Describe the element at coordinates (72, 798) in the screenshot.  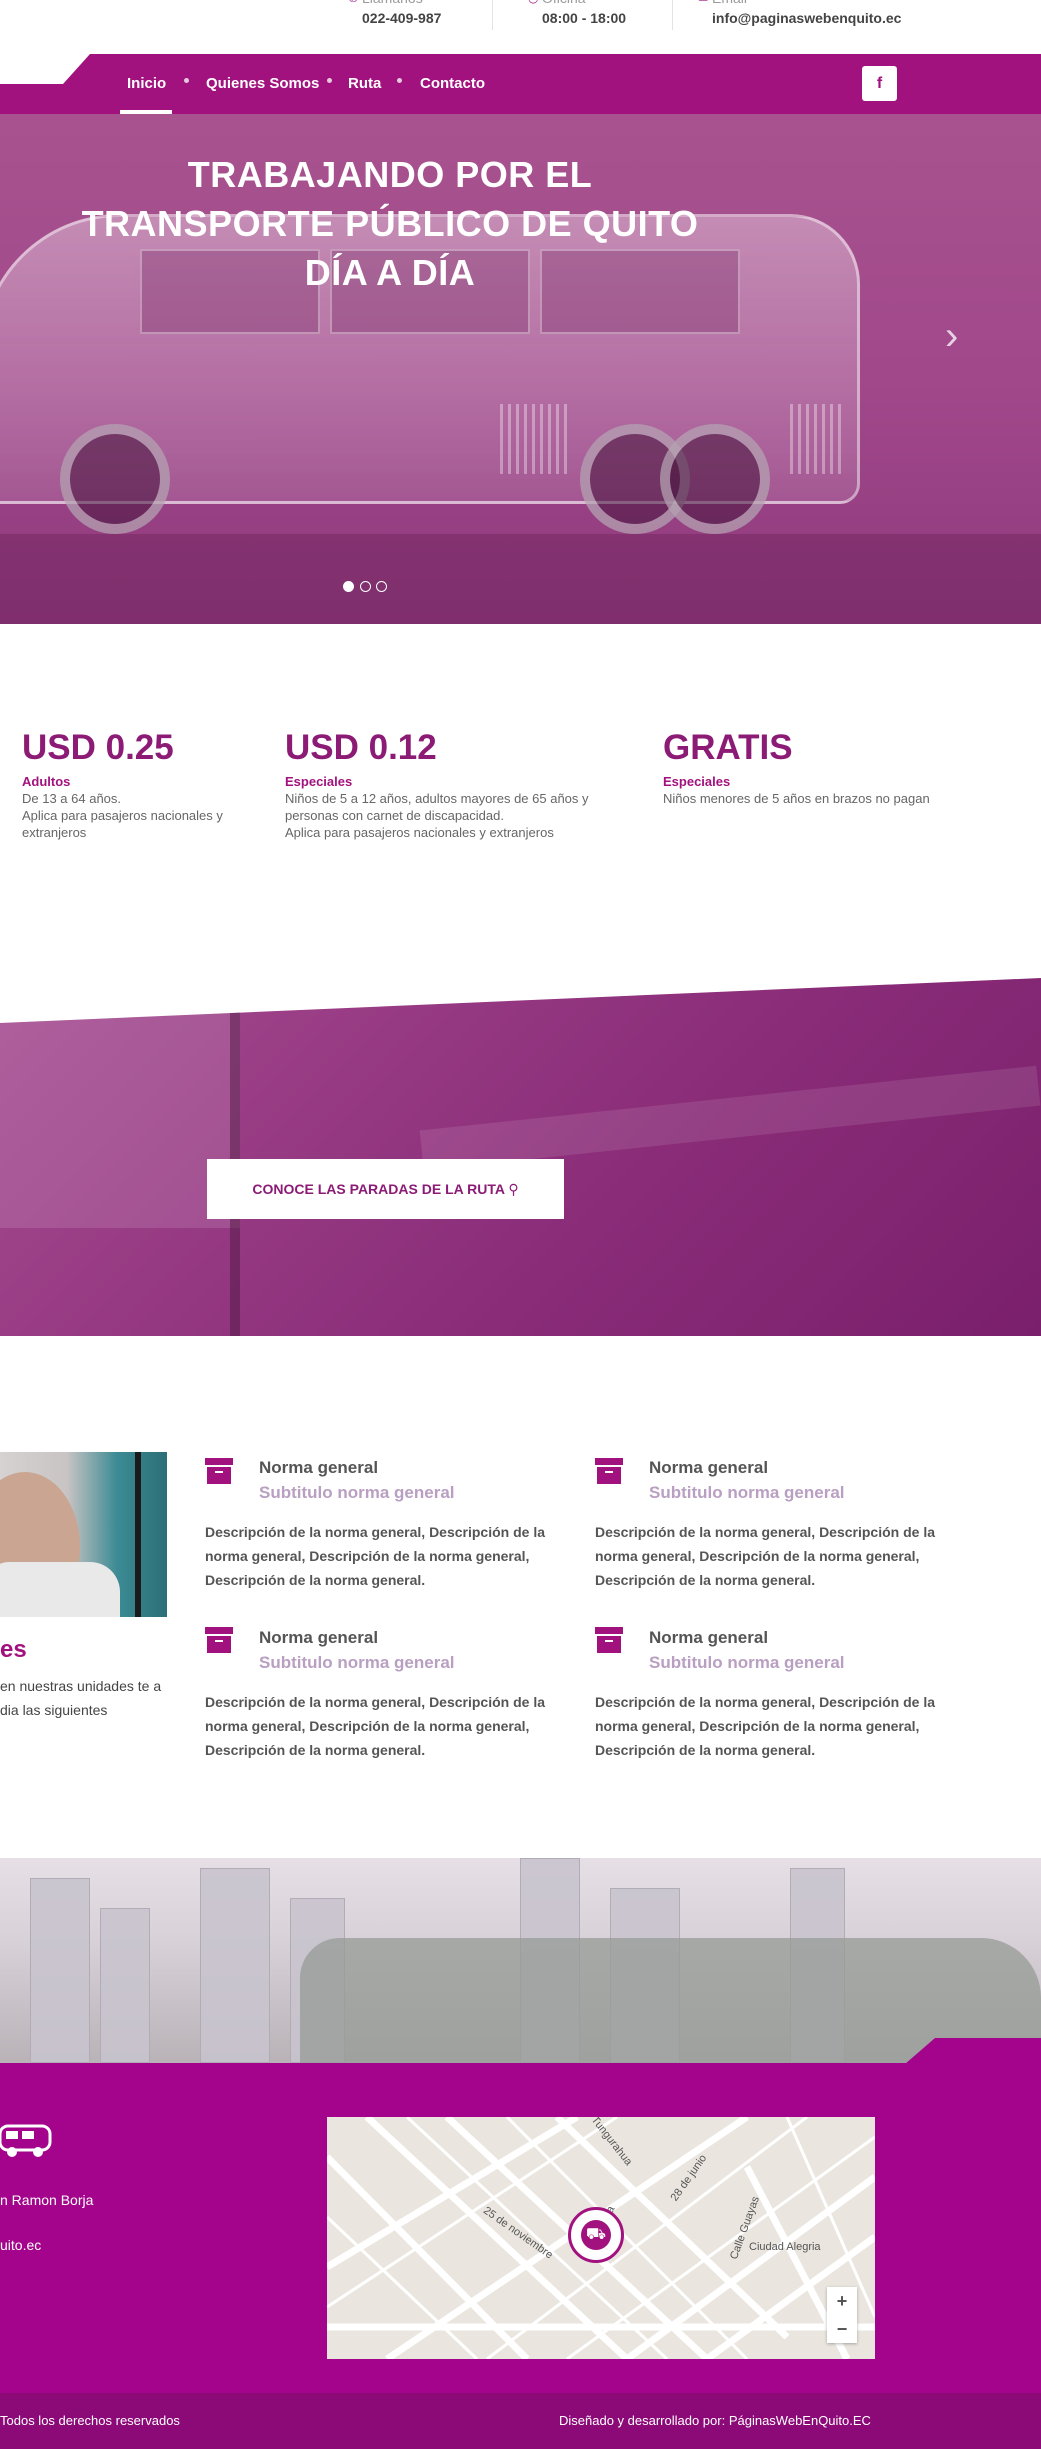
I see `price-description: De 13 a 64 años.` at that location.